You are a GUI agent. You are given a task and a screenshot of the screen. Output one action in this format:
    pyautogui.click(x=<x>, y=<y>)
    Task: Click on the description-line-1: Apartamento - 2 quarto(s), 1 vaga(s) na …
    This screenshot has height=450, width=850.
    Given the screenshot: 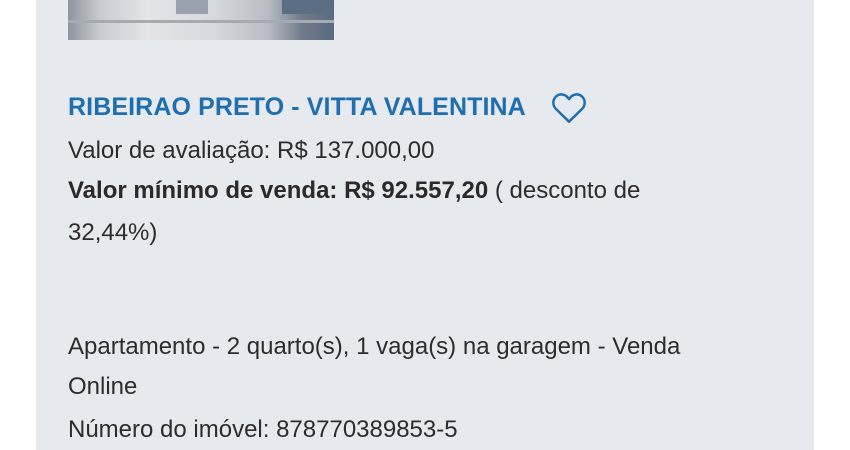 What is the action you would take?
    pyautogui.click(x=374, y=346)
    